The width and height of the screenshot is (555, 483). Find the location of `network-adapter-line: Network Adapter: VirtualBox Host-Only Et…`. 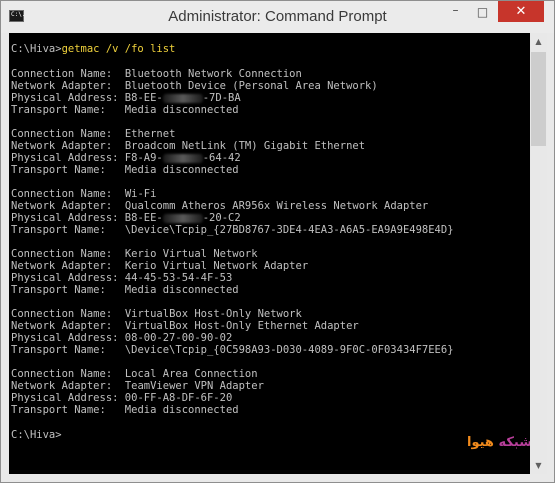

network-adapter-line: Network Adapter: VirtualBox Host-Only Et… is located at coordinates (185, 326).